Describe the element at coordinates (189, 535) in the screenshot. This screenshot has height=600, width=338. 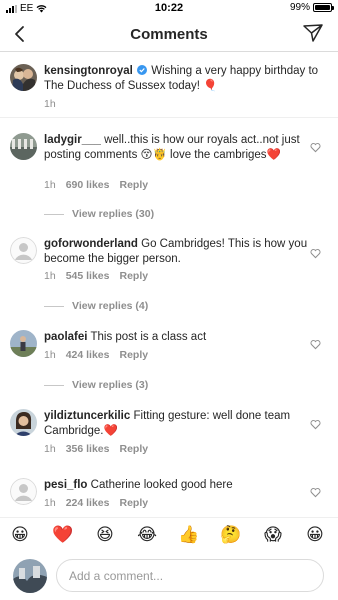
I see `emoji-thumbs-up-button: 👍` at that location.